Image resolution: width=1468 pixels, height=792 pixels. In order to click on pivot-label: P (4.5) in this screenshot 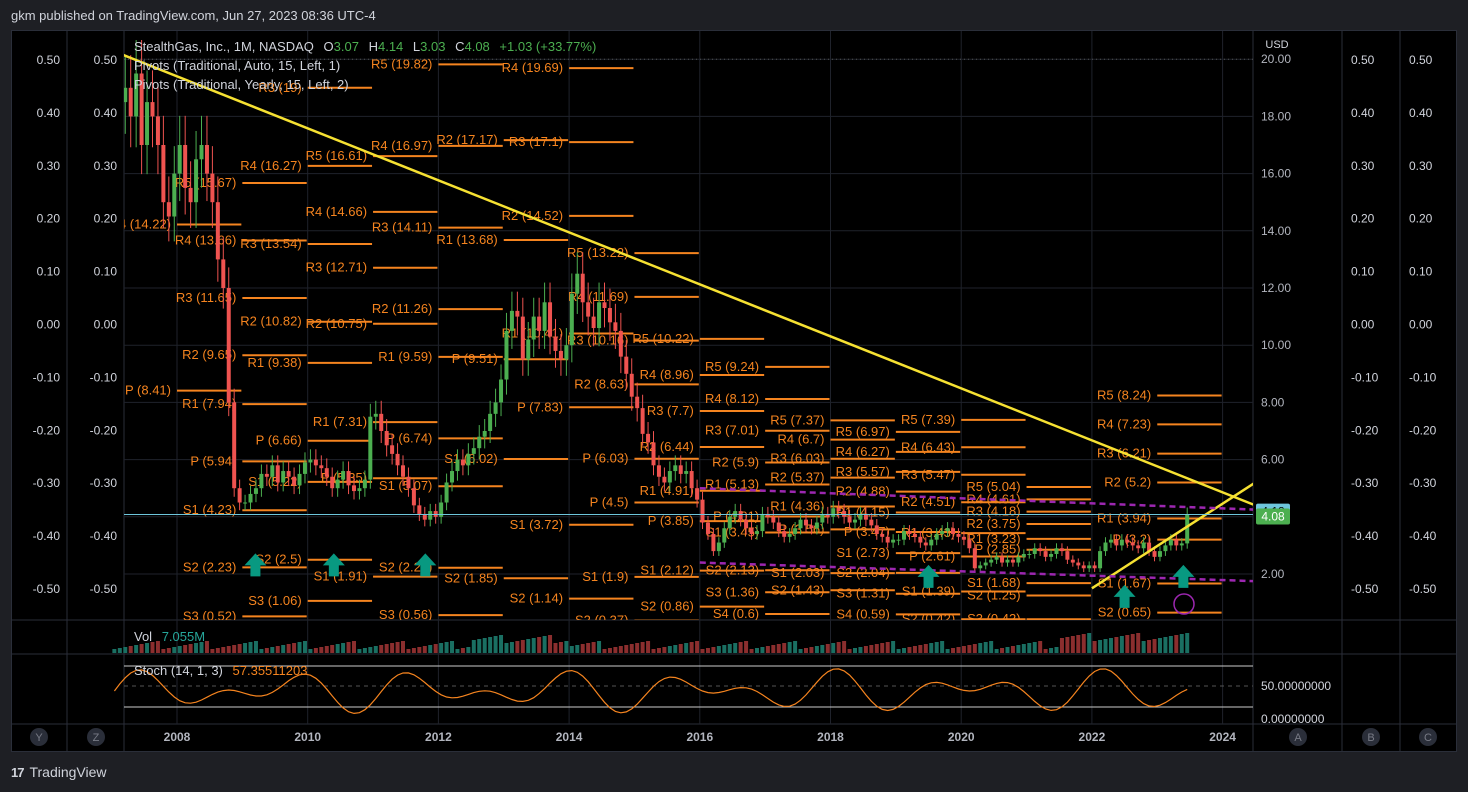, I will do `click(609, 502)`.